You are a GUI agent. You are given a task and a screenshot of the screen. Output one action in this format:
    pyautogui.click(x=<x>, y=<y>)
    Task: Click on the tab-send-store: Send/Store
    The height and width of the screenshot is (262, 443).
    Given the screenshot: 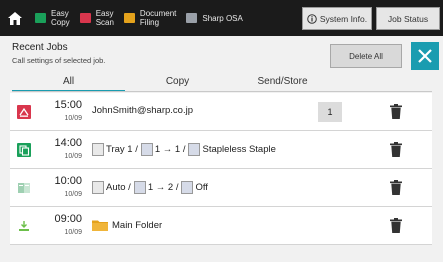 What is the action you would take?
    pyautogui.click(x=282, y=84)
    